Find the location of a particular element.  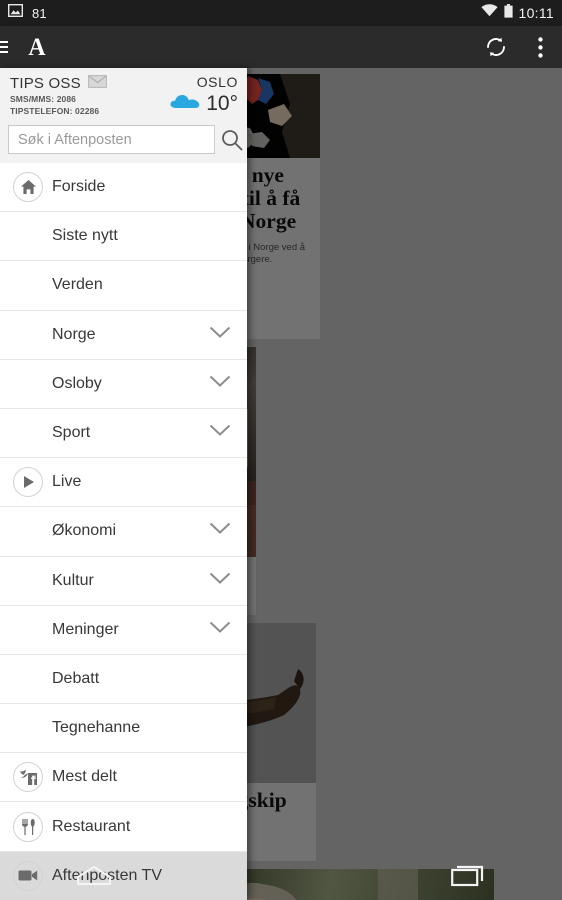

sidebar-item-tegnehanne: Tegnehanne is located at coordinates (123, 729).